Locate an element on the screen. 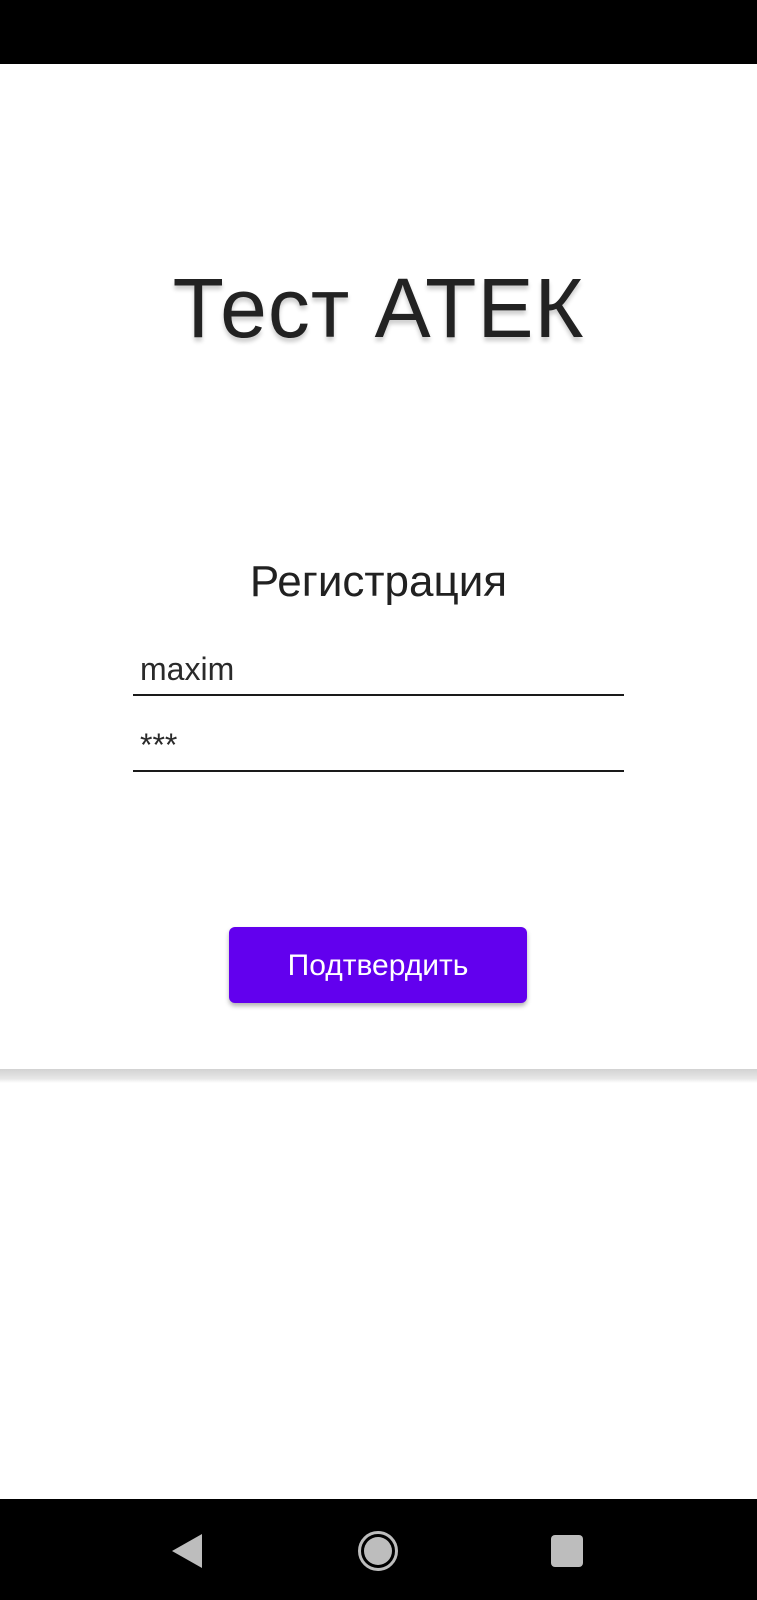  home-inner-dot is located at coordinates (378, 1551).